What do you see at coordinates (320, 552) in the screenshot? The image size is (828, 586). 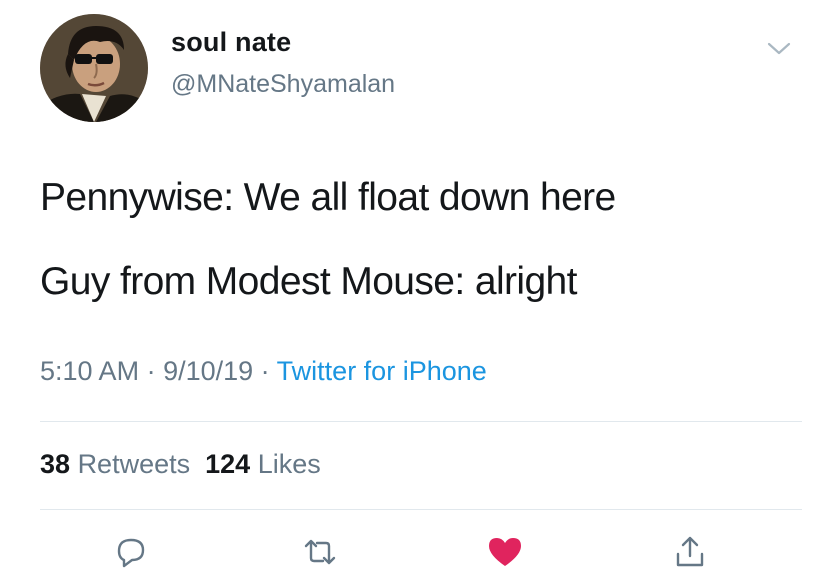 I see `retweet-icon` at bounding box center [320, 552].